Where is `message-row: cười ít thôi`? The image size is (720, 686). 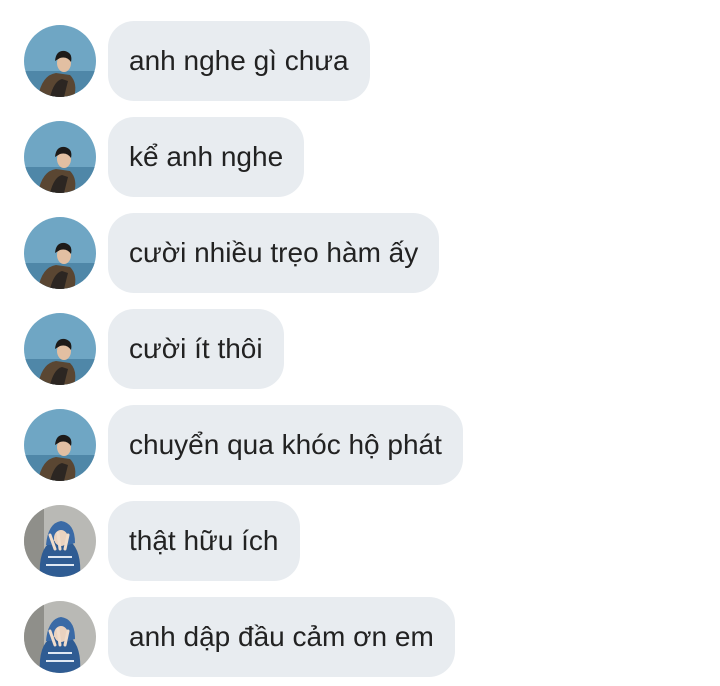 message-row: cười ít thôi is located at coordinates (154, 349).